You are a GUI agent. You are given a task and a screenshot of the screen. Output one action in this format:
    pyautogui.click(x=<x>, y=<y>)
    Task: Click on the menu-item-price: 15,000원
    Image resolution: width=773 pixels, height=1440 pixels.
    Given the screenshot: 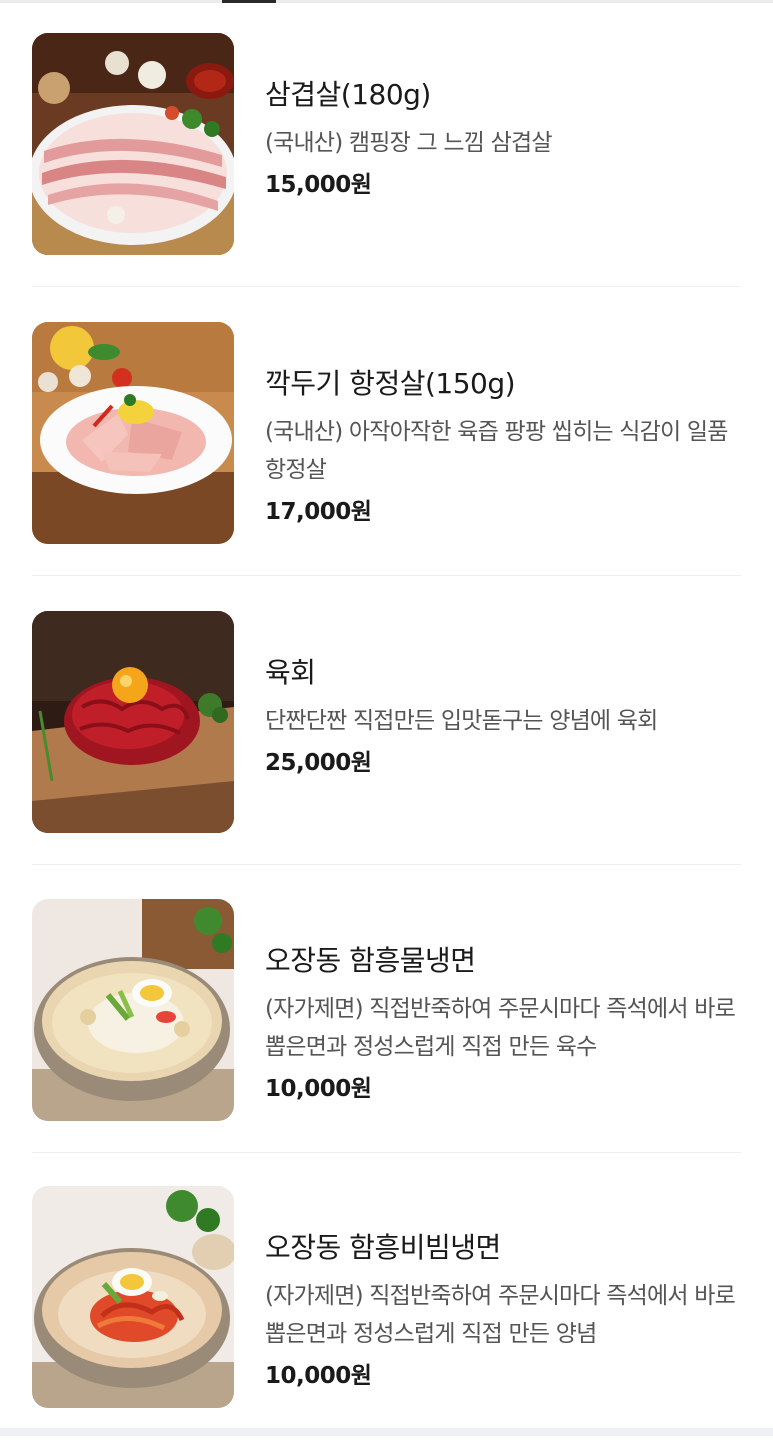 What is the action you would take?
    pyautogui.click(x=318, y=185)
    